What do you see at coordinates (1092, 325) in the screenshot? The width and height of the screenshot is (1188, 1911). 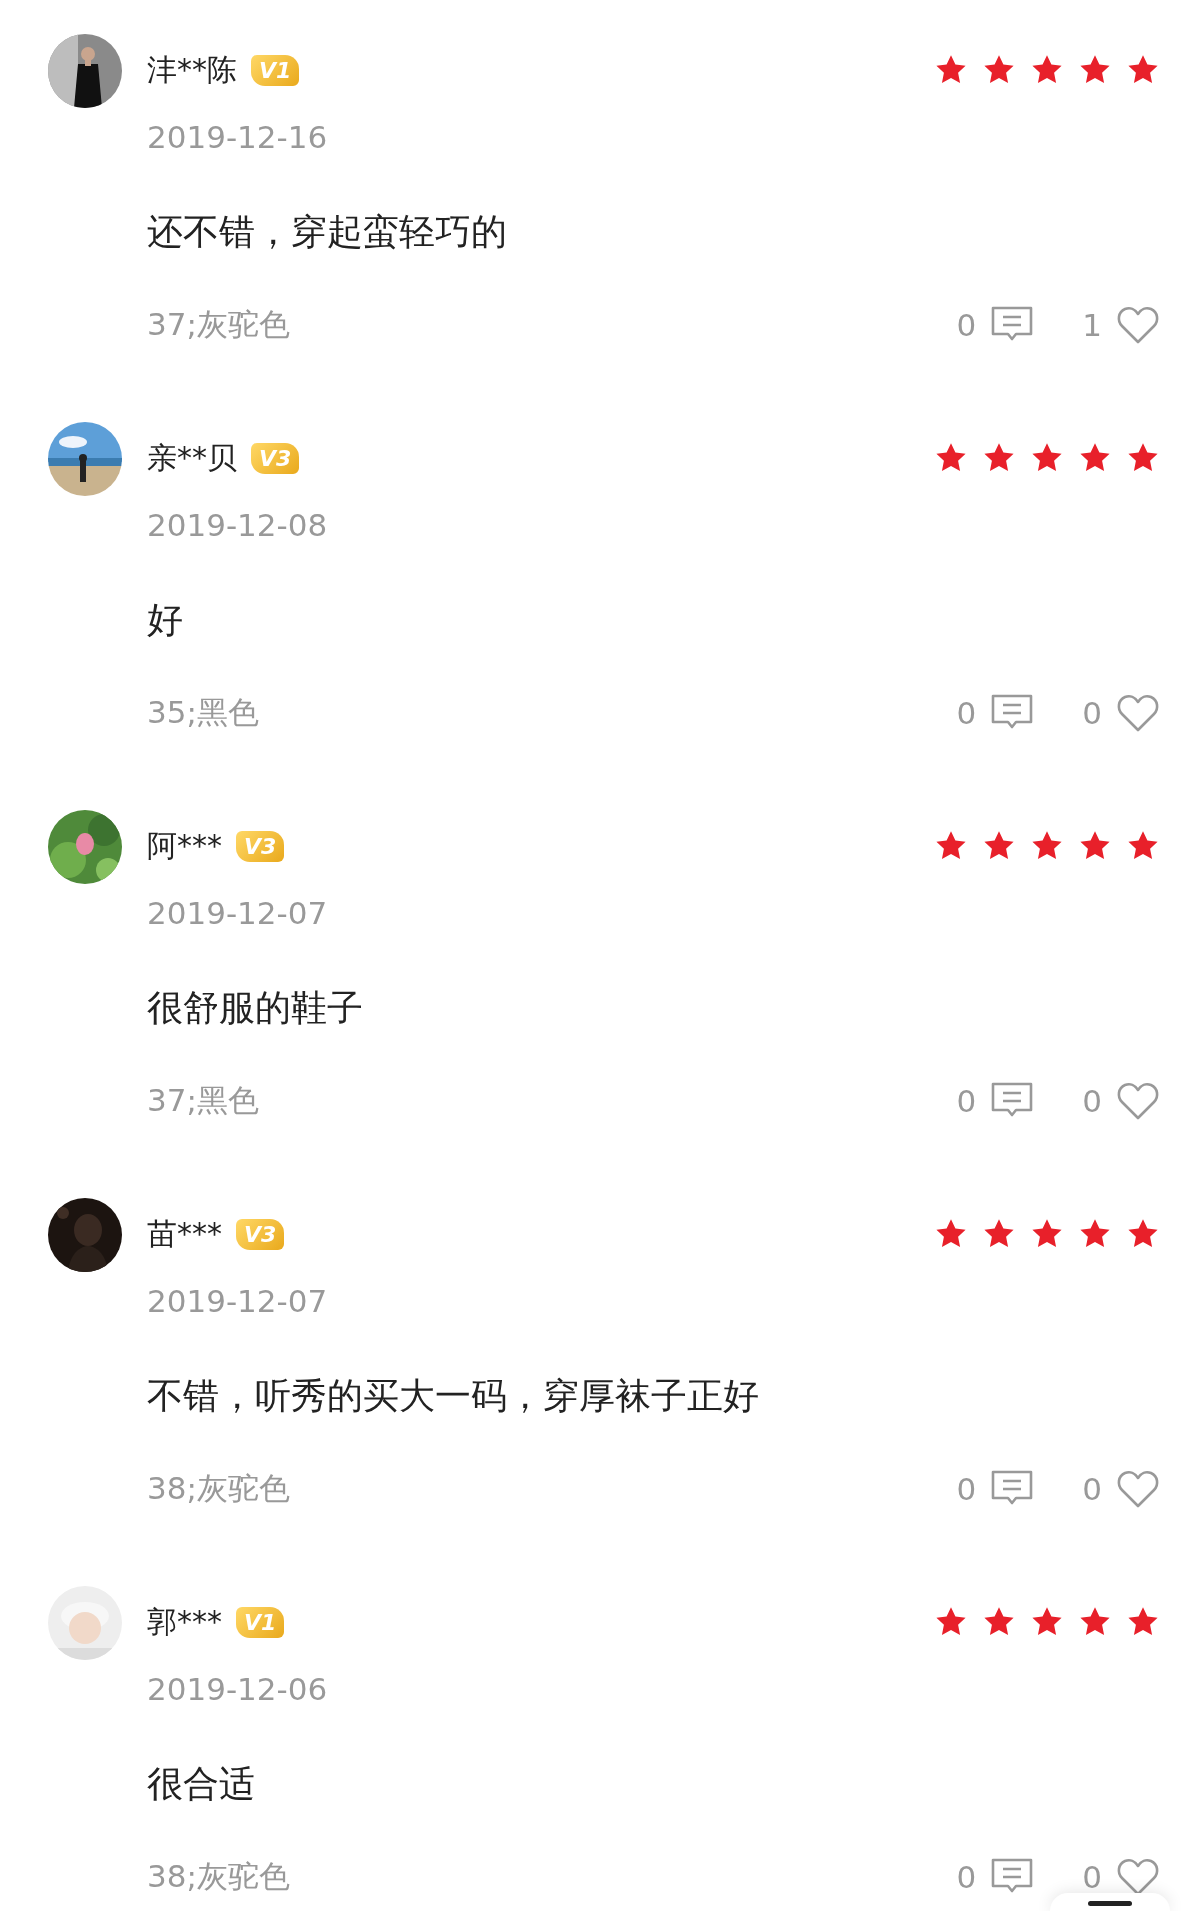 I see `like-count: 1` at bounding box center [1092, 325].